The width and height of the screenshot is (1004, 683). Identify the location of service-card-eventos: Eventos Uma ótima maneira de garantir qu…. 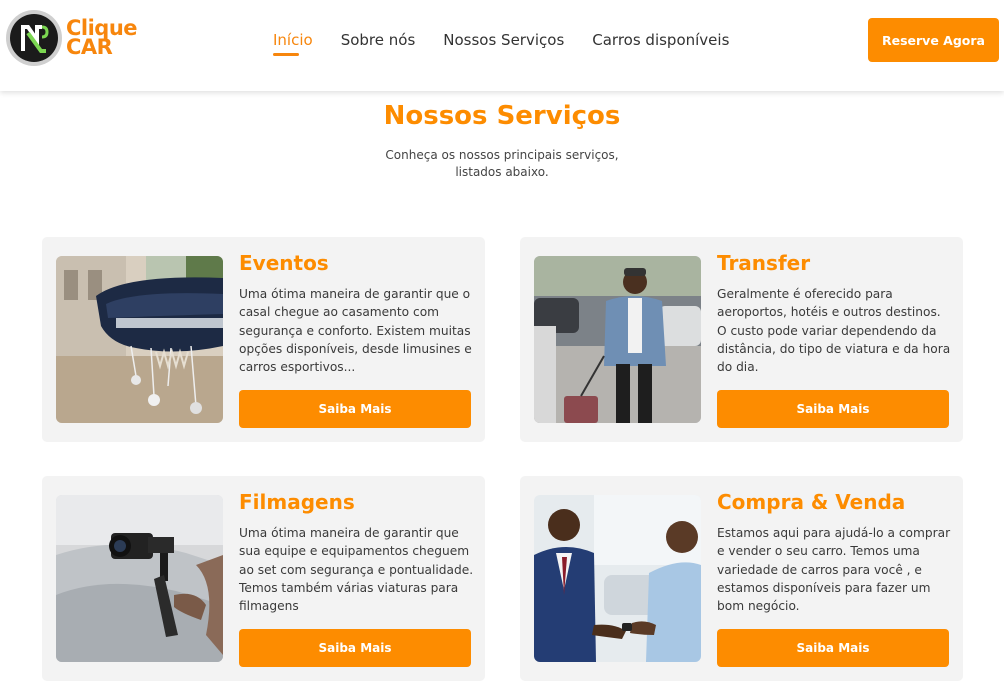
(263, 339).